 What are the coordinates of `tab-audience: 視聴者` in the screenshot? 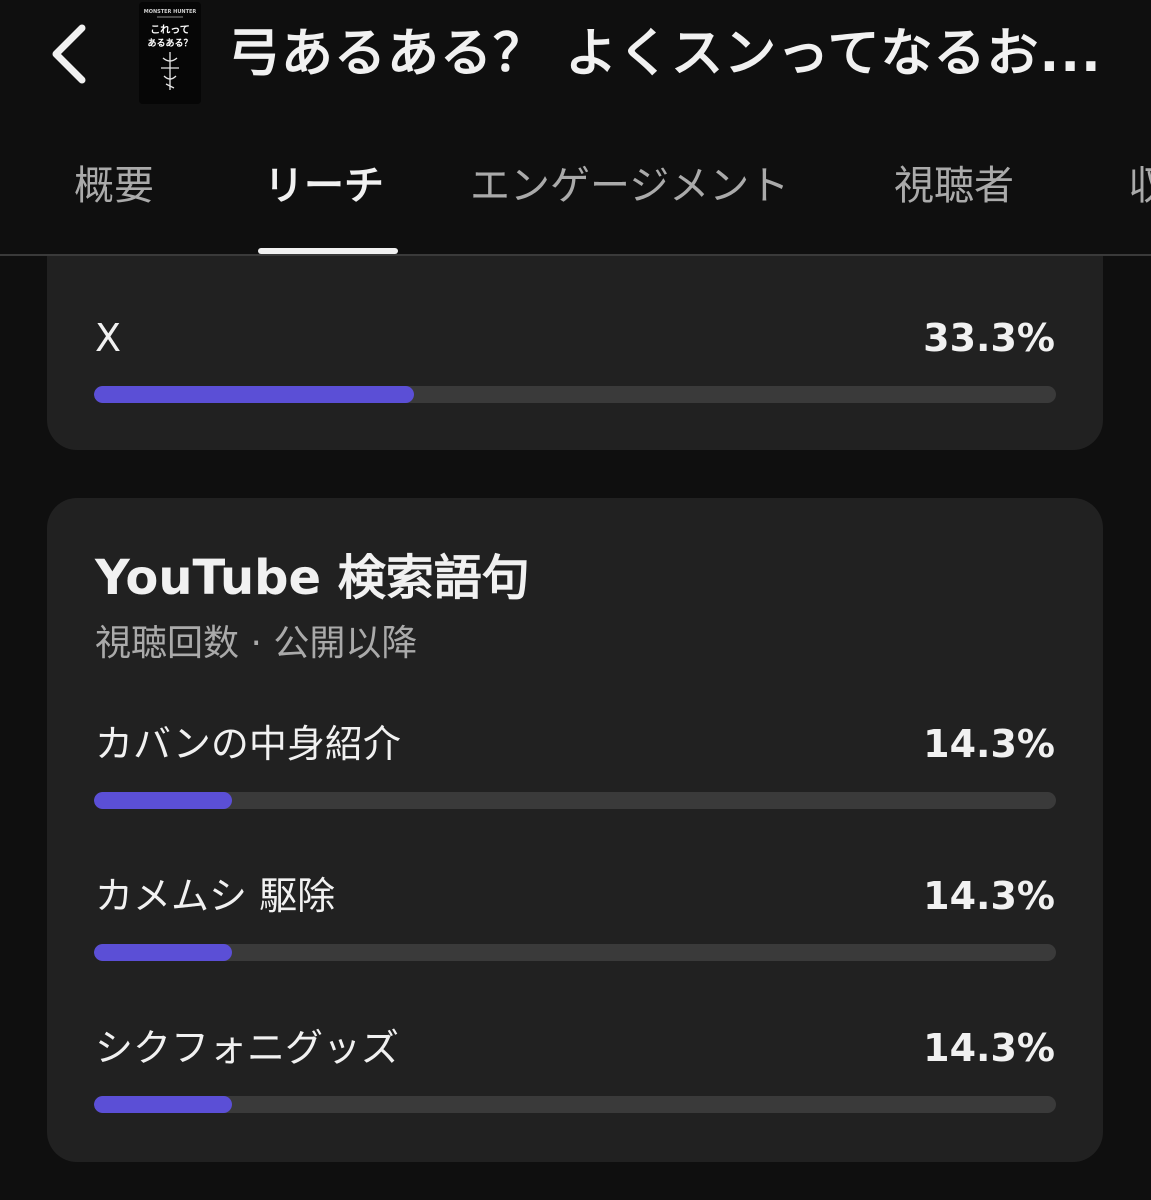 It's located at (954, 186).